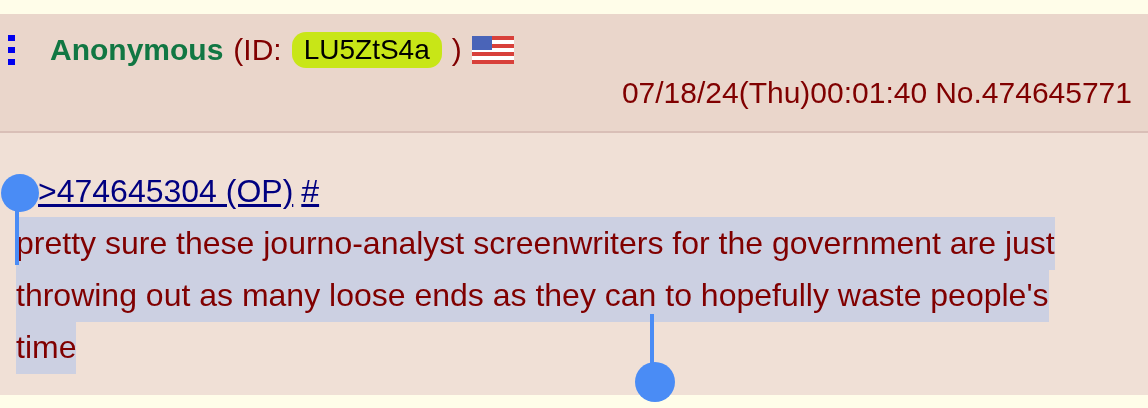 The image size is (1148, 408). I want to click on anchor-link: #, so click(310, 191).